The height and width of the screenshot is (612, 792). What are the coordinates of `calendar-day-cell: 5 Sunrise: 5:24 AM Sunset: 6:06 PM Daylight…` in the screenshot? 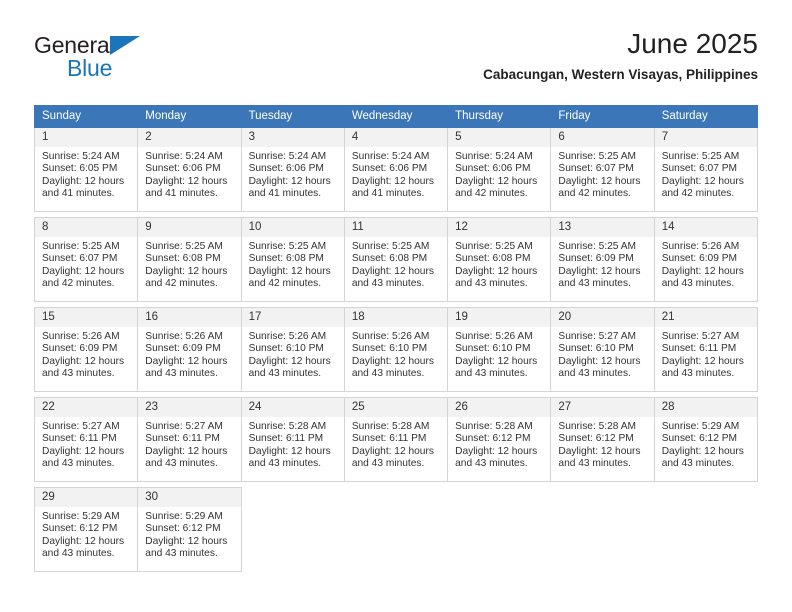 It's located at (499, 169).